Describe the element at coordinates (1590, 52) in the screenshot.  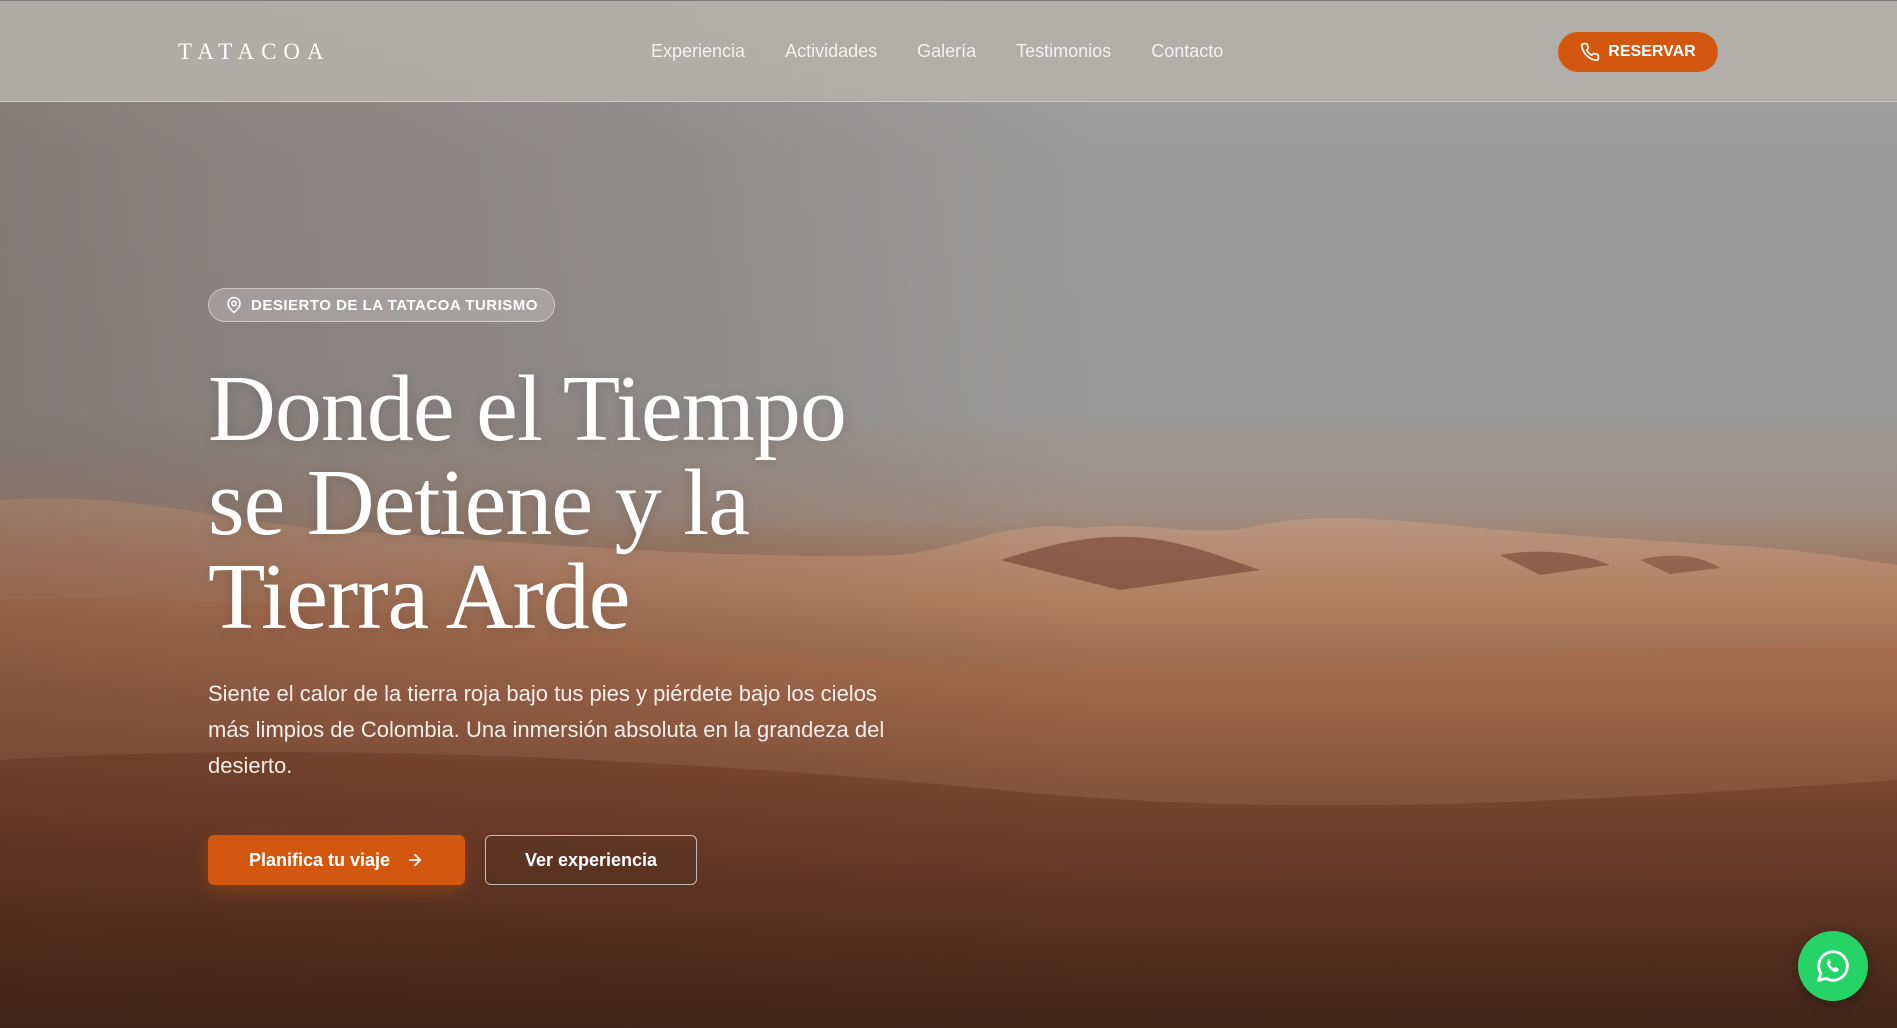
I see `phone-icon` at that location.